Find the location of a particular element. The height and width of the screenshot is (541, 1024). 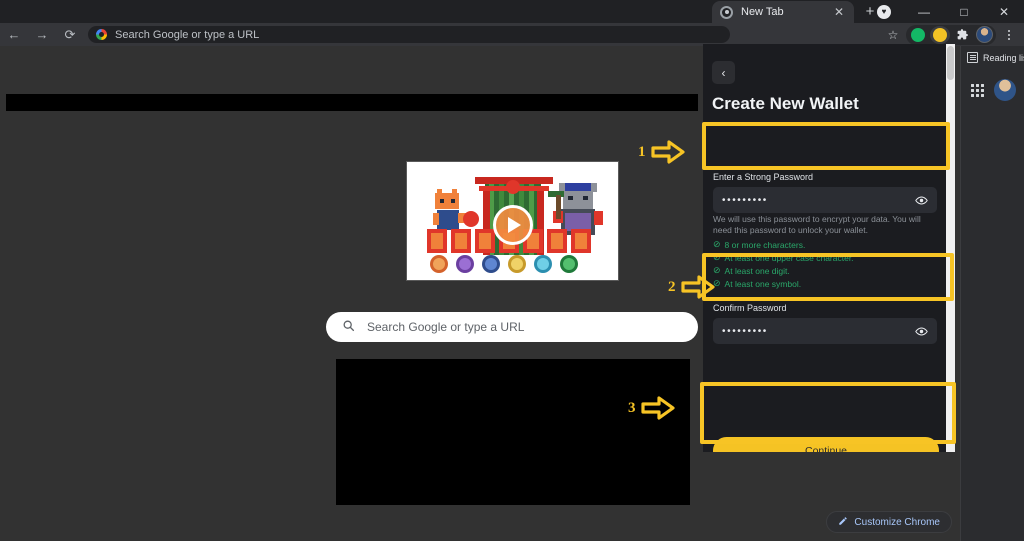

annotation-1: 1 is located at coordinates (661, 152).